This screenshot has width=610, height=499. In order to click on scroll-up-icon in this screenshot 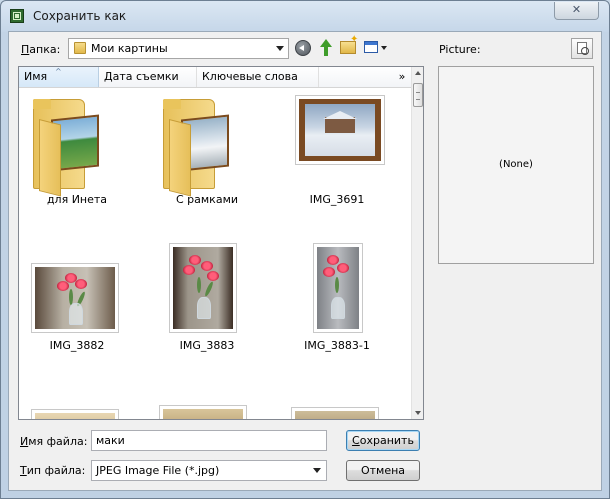, I will do `click(418, 73)`.